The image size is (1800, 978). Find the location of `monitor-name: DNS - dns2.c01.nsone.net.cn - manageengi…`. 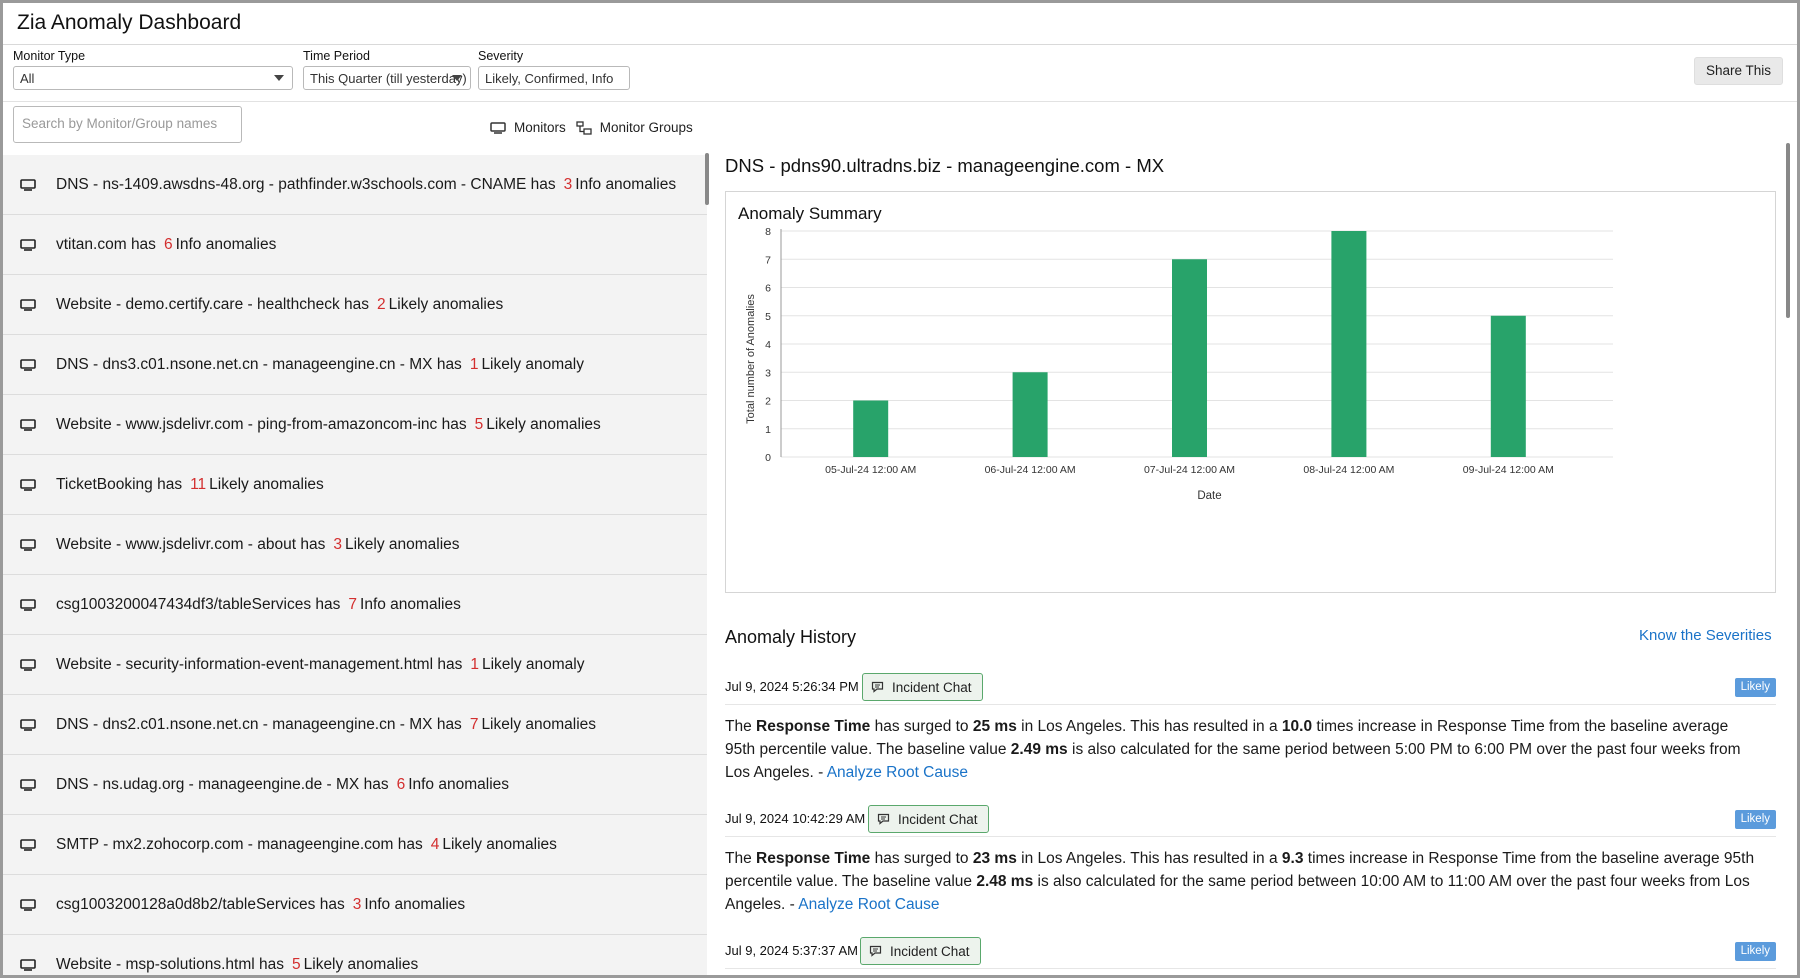

monitor-name: DNS - dns2.c01.nsone.net.cn - manageengi… is located at coordinates (259, 724).